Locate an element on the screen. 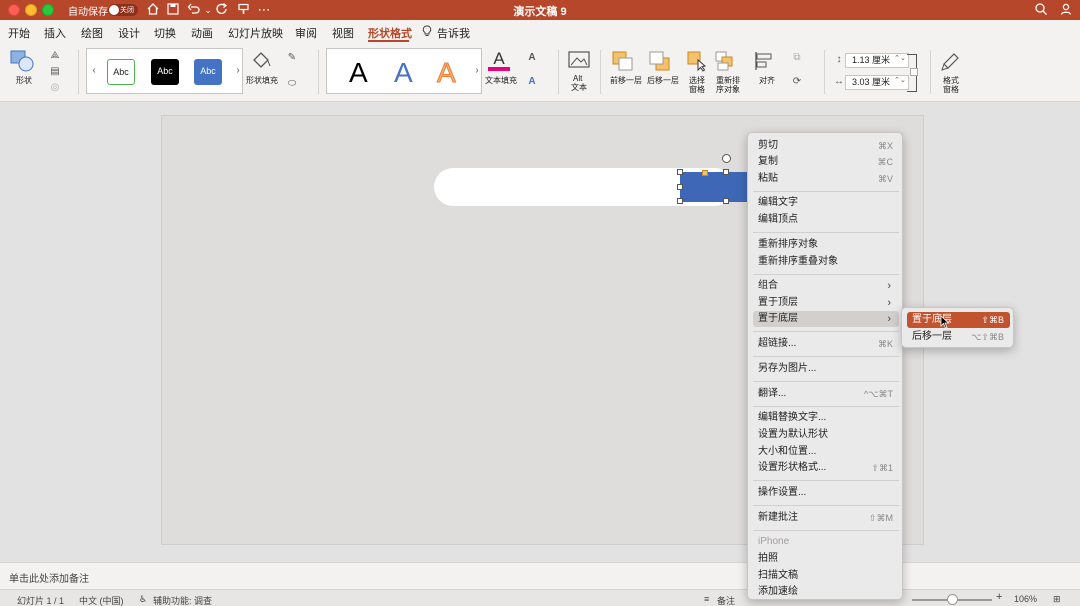  tab-transitions: 切换 is located at coordinates (165, 33).